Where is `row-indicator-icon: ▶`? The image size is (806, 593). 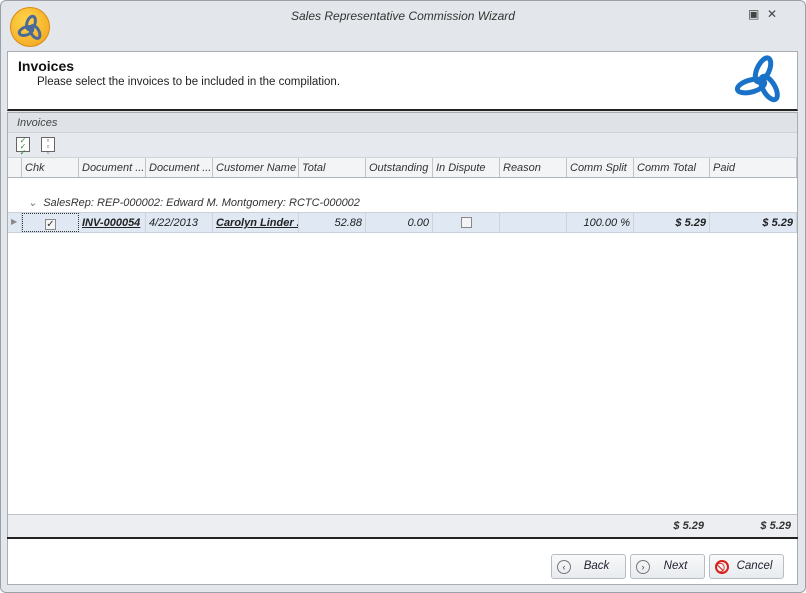 row-indicator-icon: ▶ is located at coordinates (15, 222).